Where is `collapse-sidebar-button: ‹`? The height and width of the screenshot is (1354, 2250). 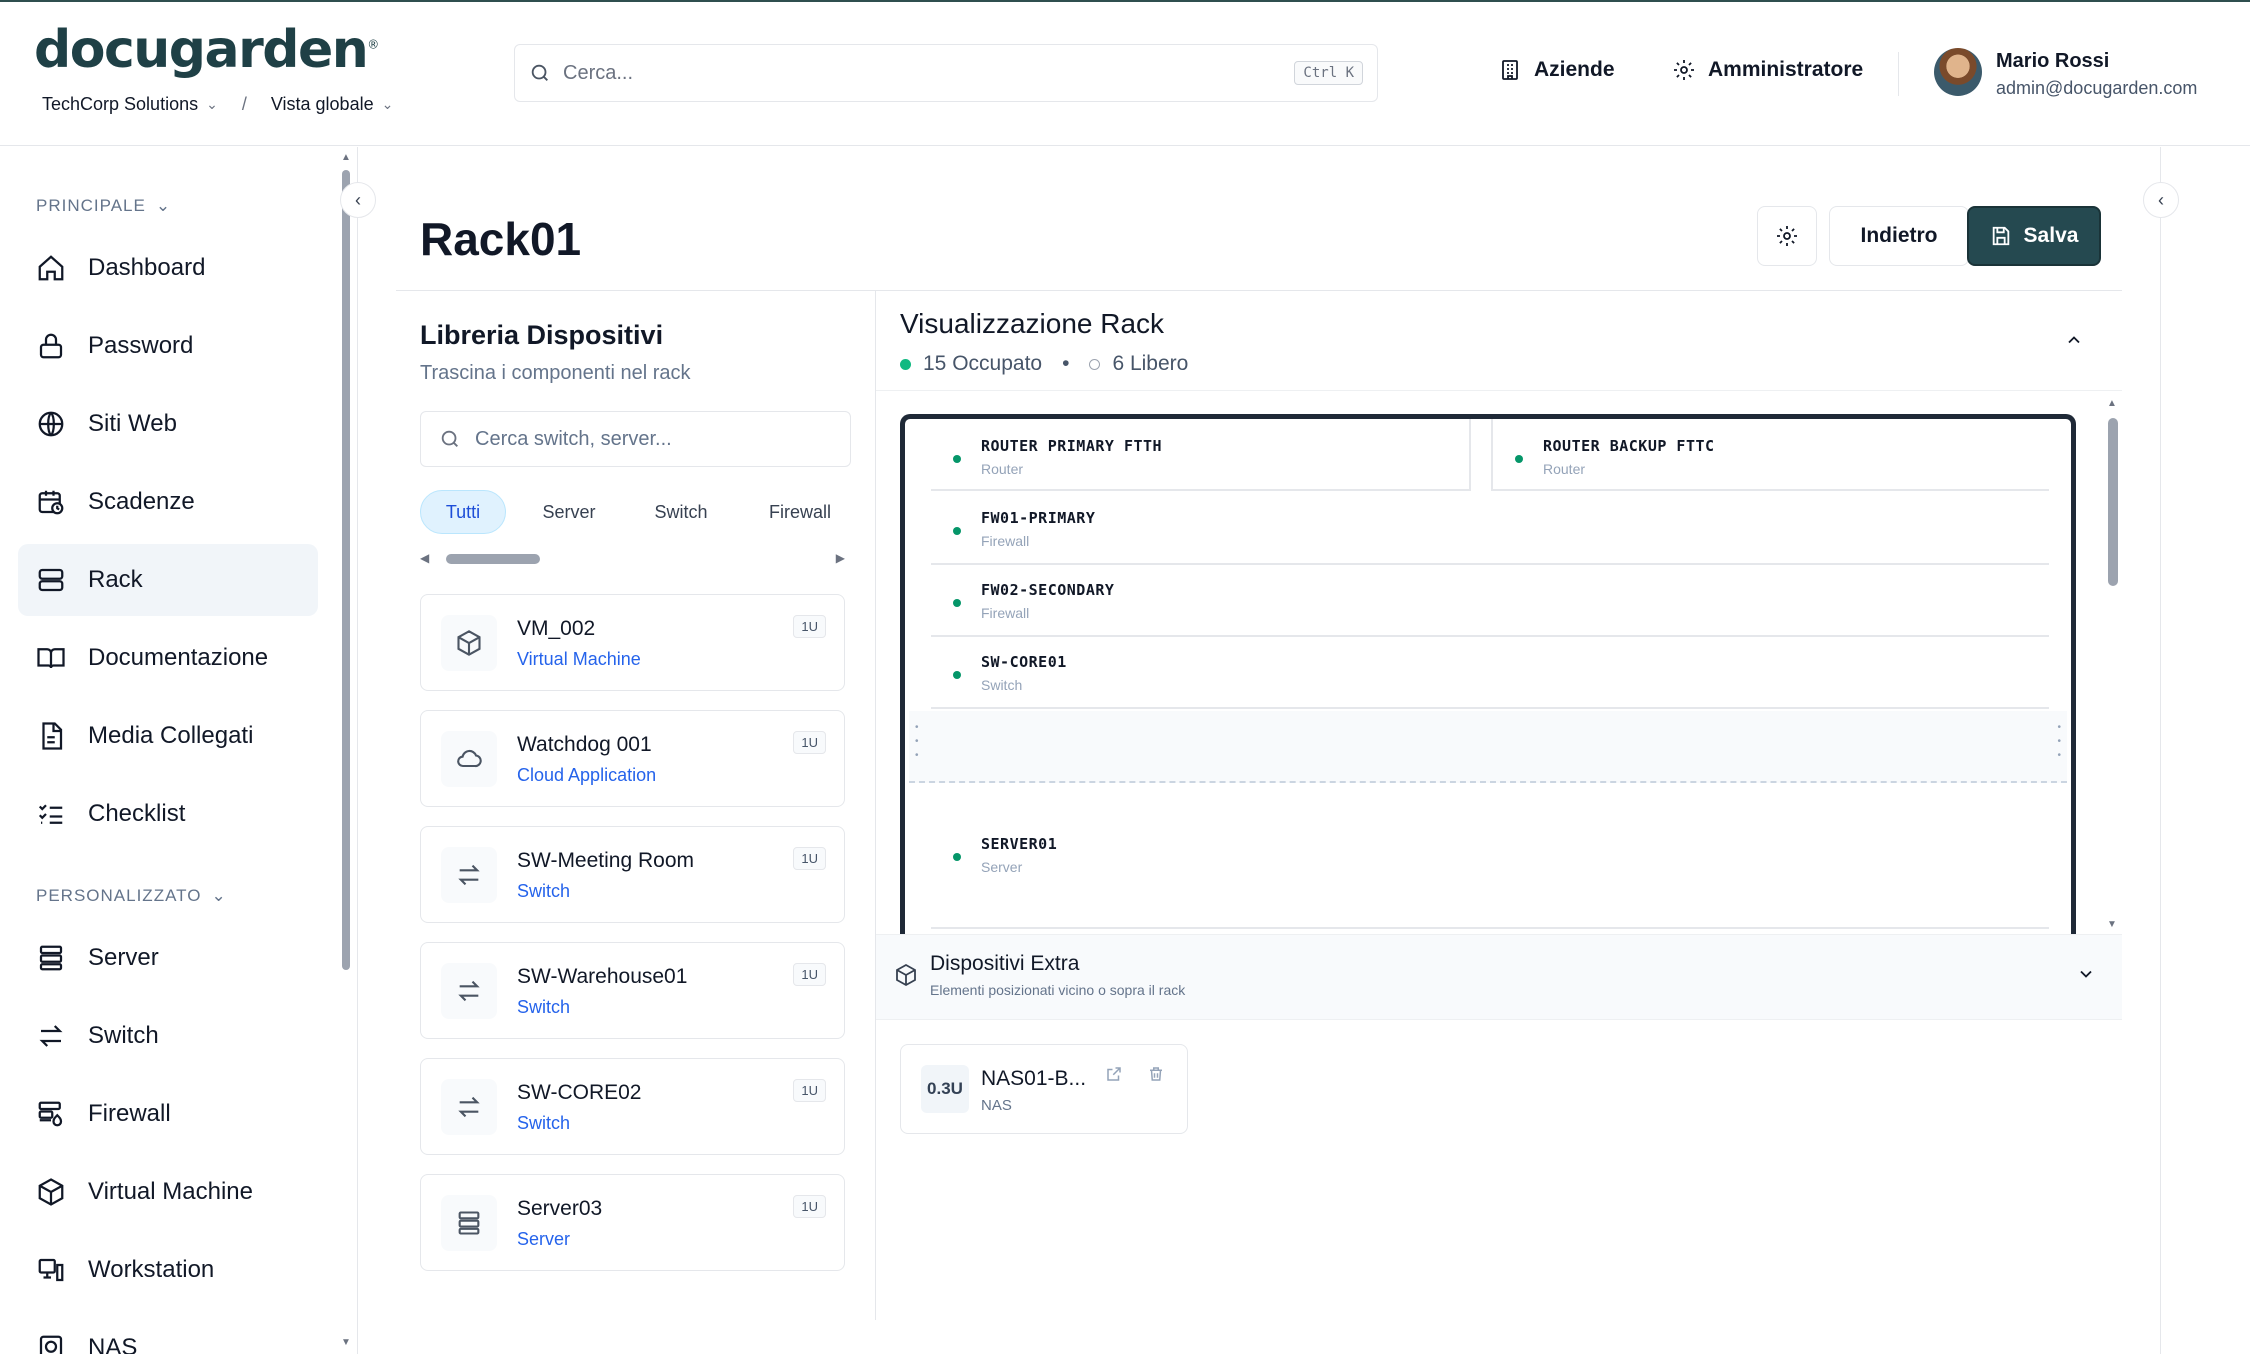
collapse-sidebar-button: ‹ is located at coordinates (358, 200).